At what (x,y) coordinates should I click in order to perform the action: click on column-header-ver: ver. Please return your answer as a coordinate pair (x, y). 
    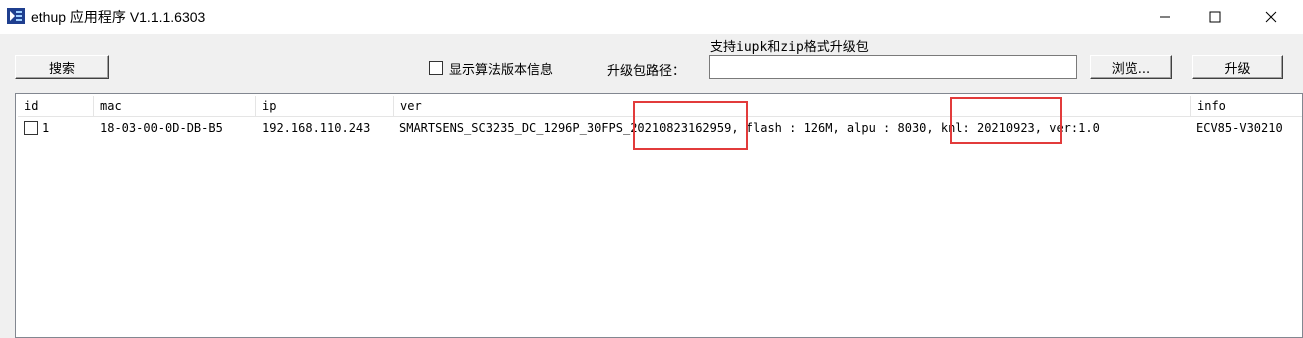
    Looking at the image, I should click on (792, 106).